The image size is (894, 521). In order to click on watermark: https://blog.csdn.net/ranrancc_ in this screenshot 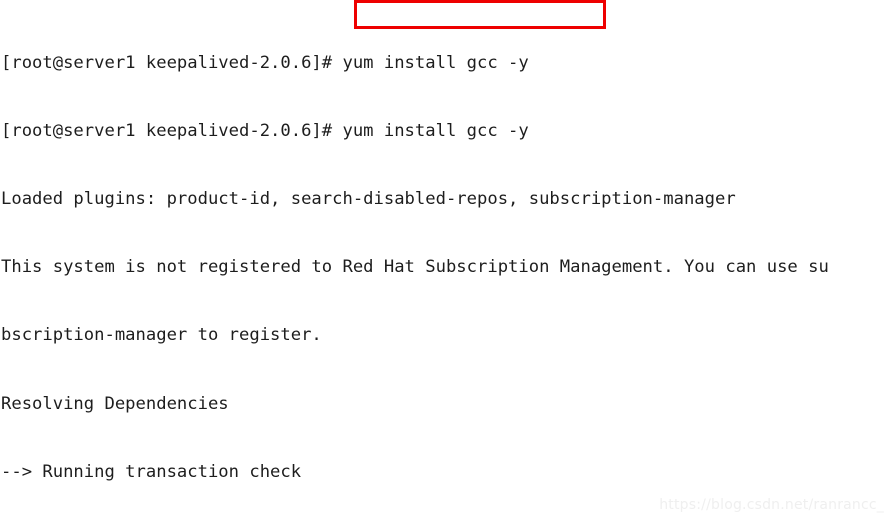, I will do `click(771, 505)`.